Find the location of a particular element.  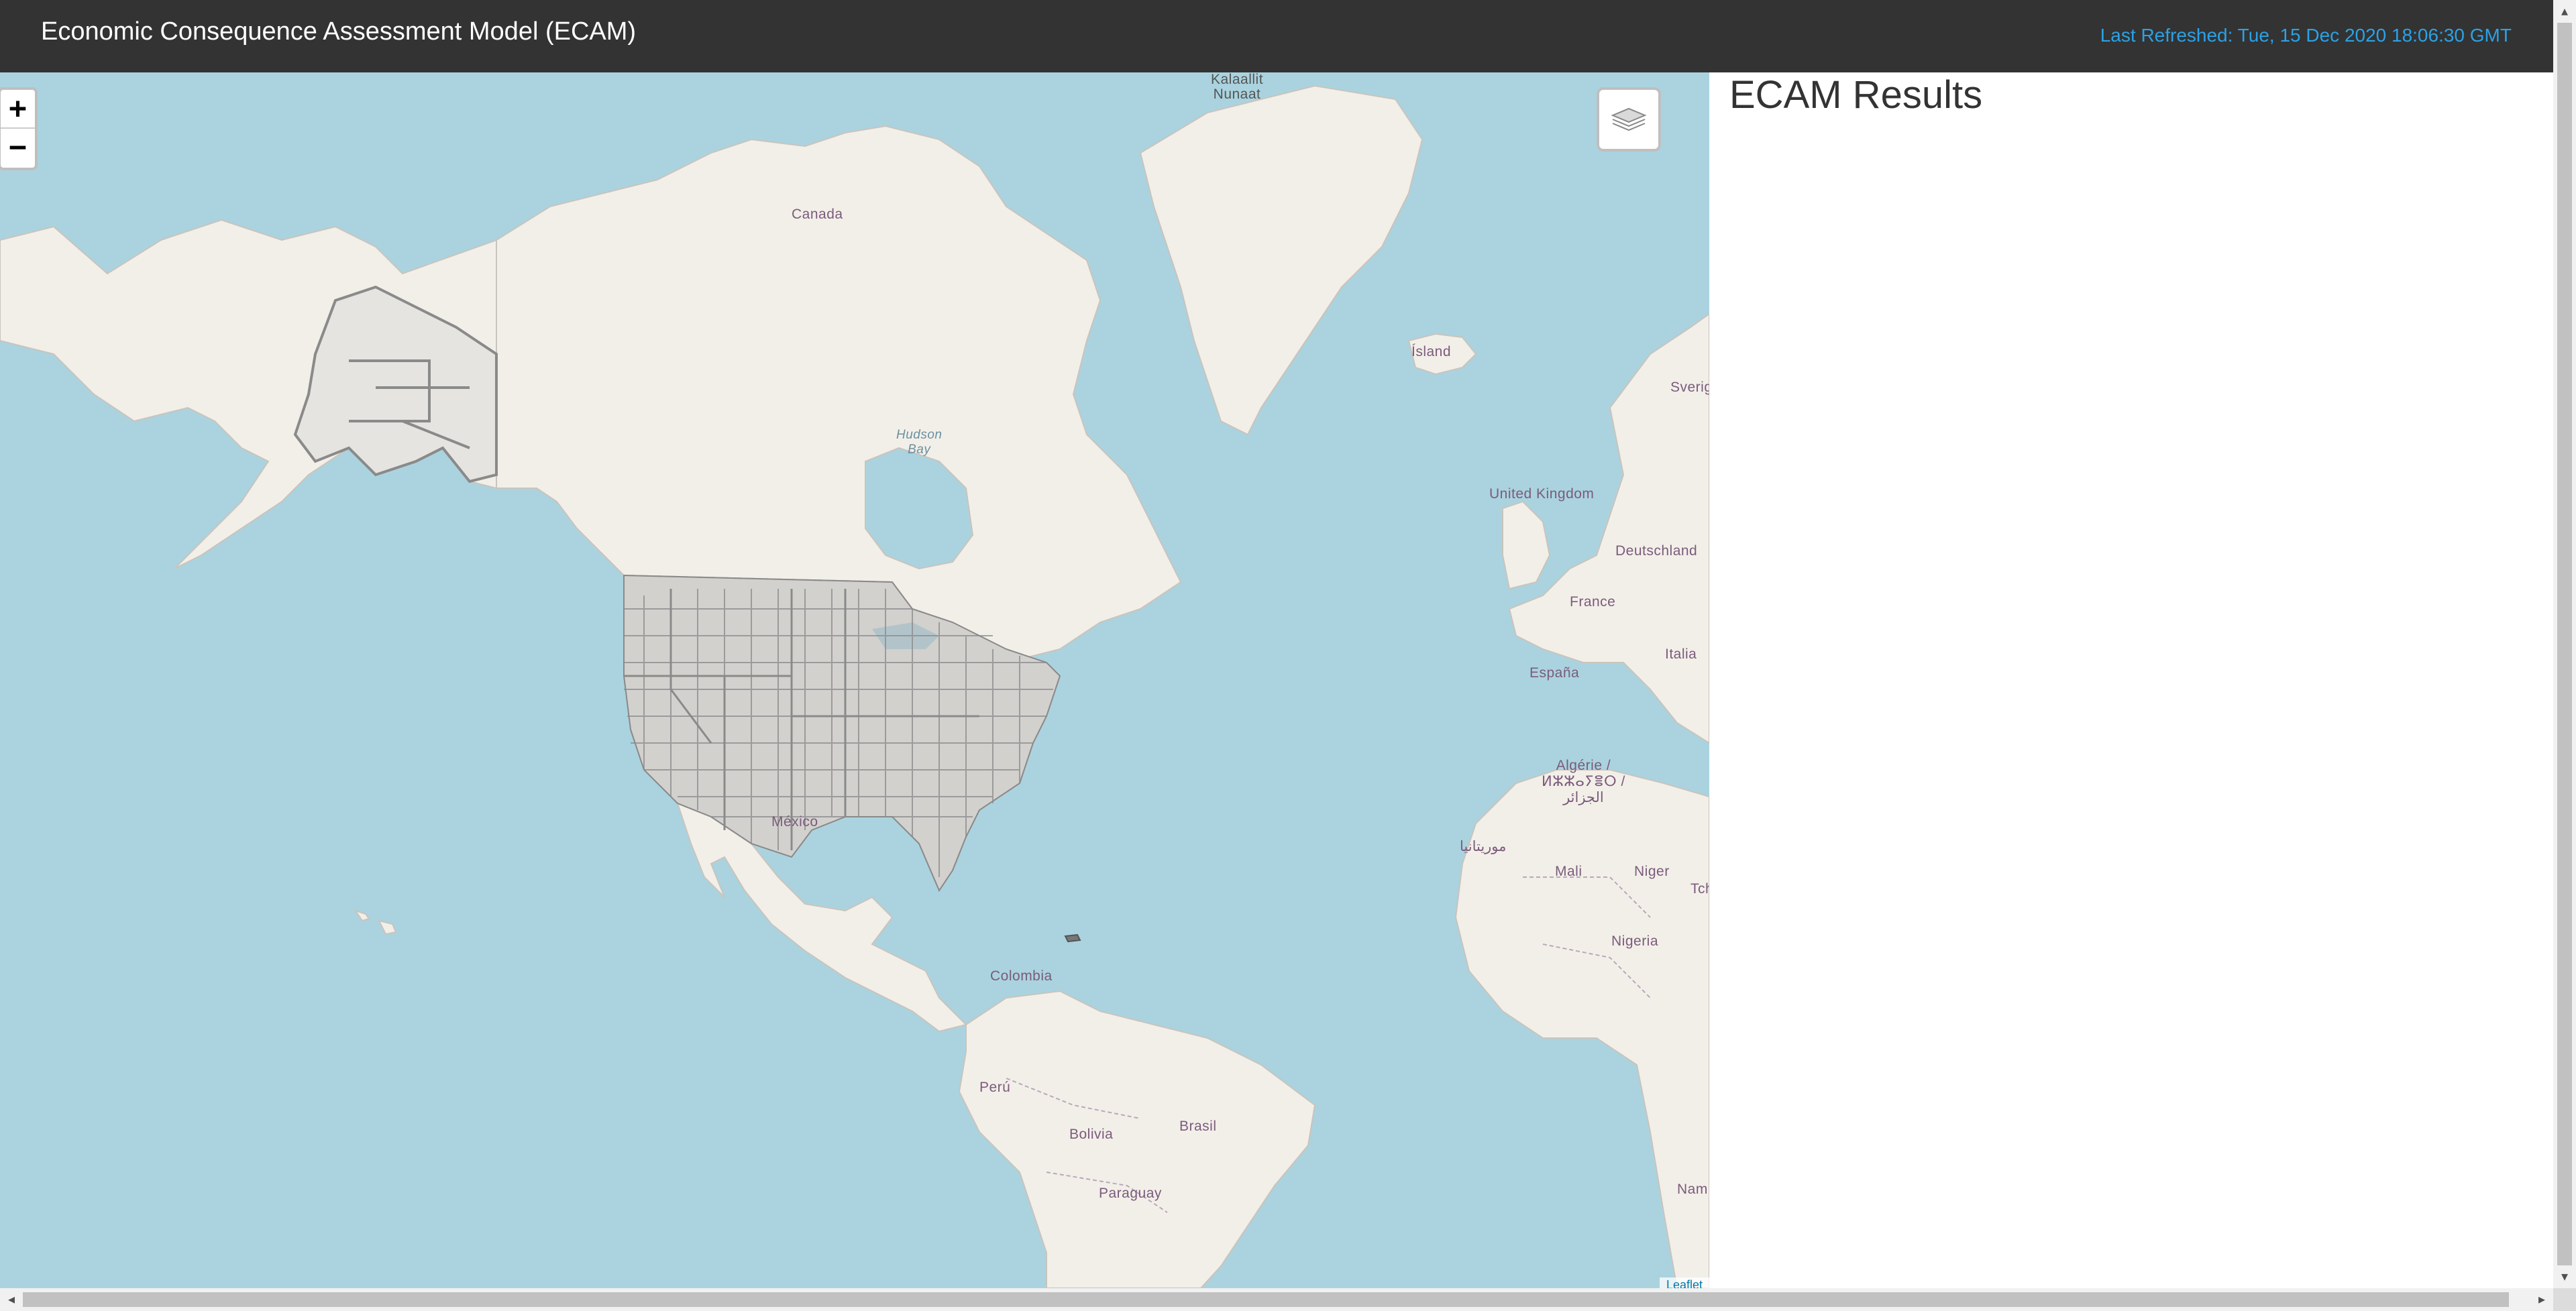

map-label-nigeria: Nigeria is located at coordinates (1635, 941).